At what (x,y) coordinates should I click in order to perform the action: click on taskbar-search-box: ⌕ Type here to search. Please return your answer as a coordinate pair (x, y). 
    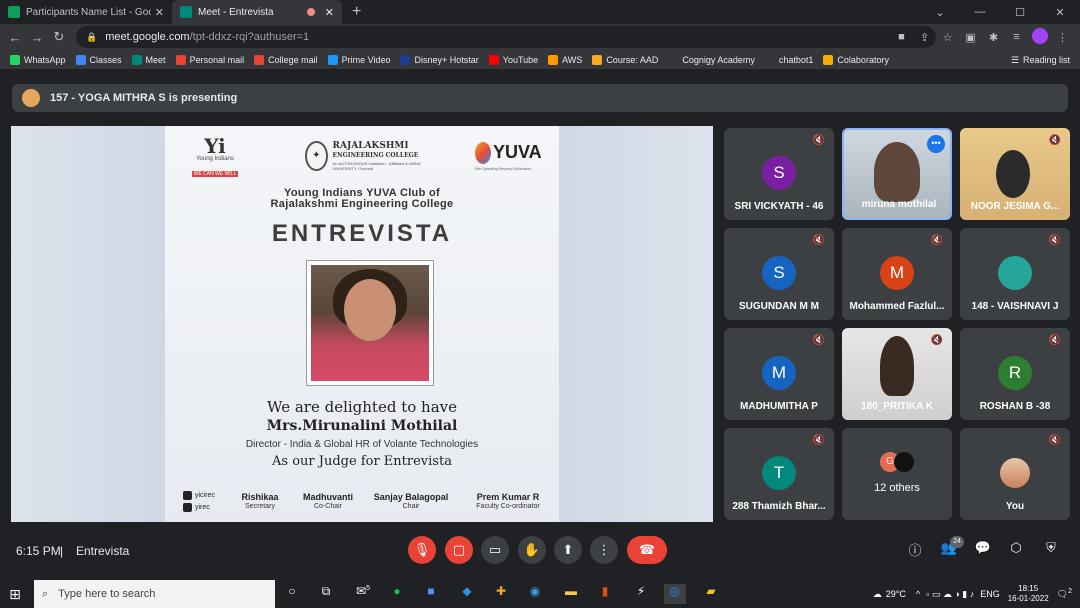
    Looking at the image, I should click on (154, 594).